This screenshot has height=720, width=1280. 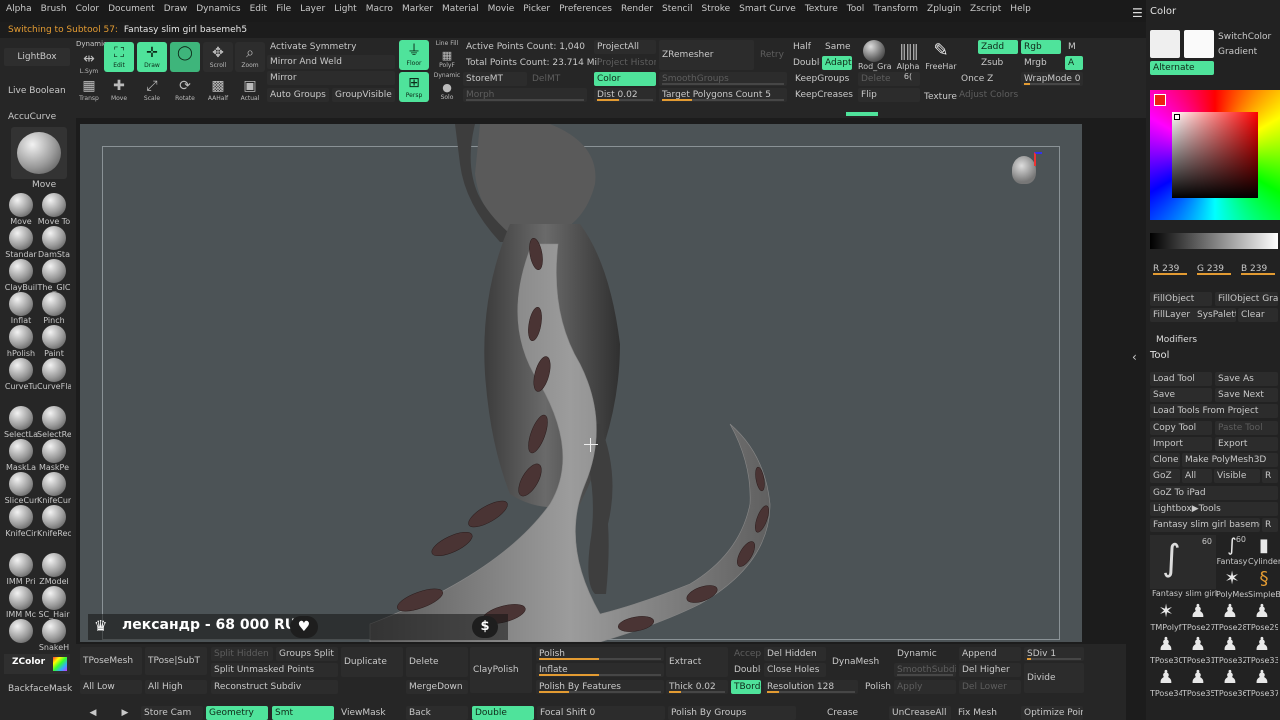 I want to click on brush-cell-0-1: Move To, so click(x=54, y=209).